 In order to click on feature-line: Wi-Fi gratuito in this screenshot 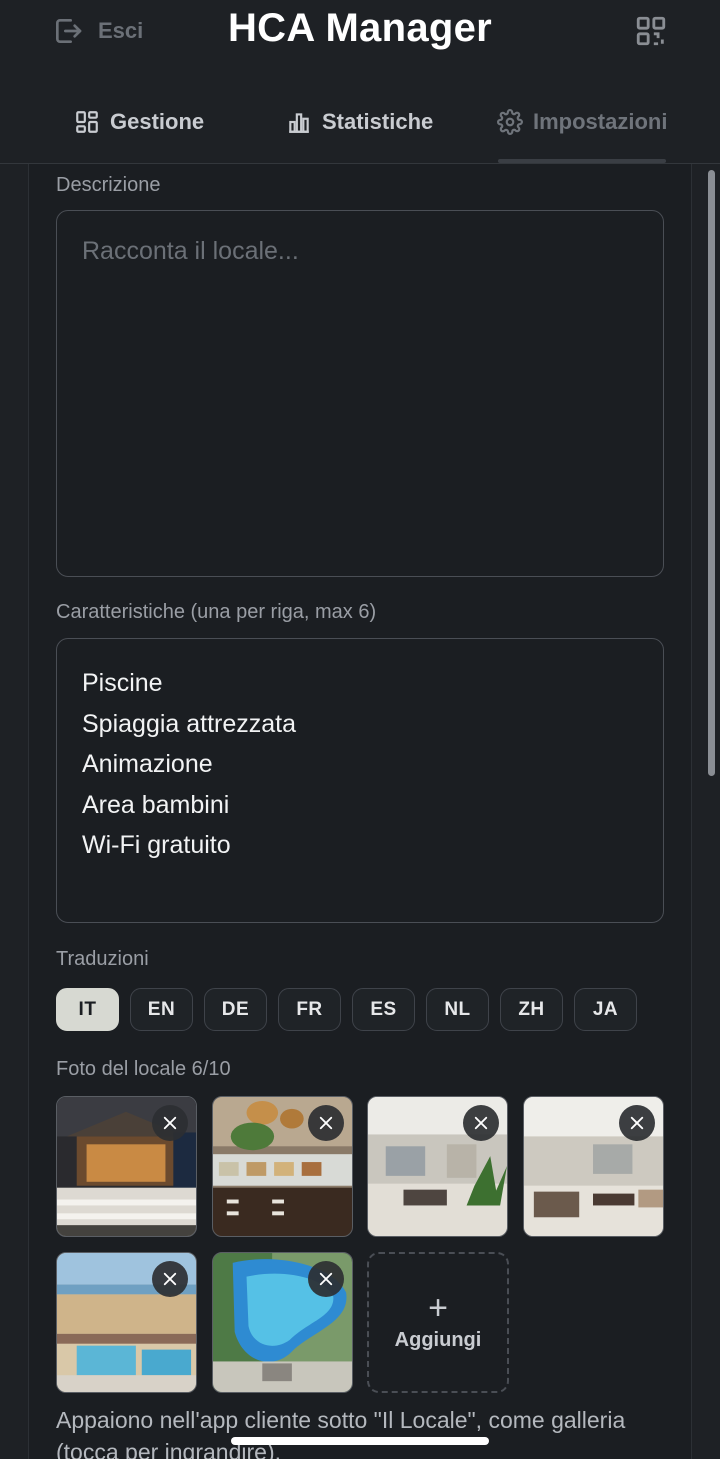, I will do `click(156, 845)`.